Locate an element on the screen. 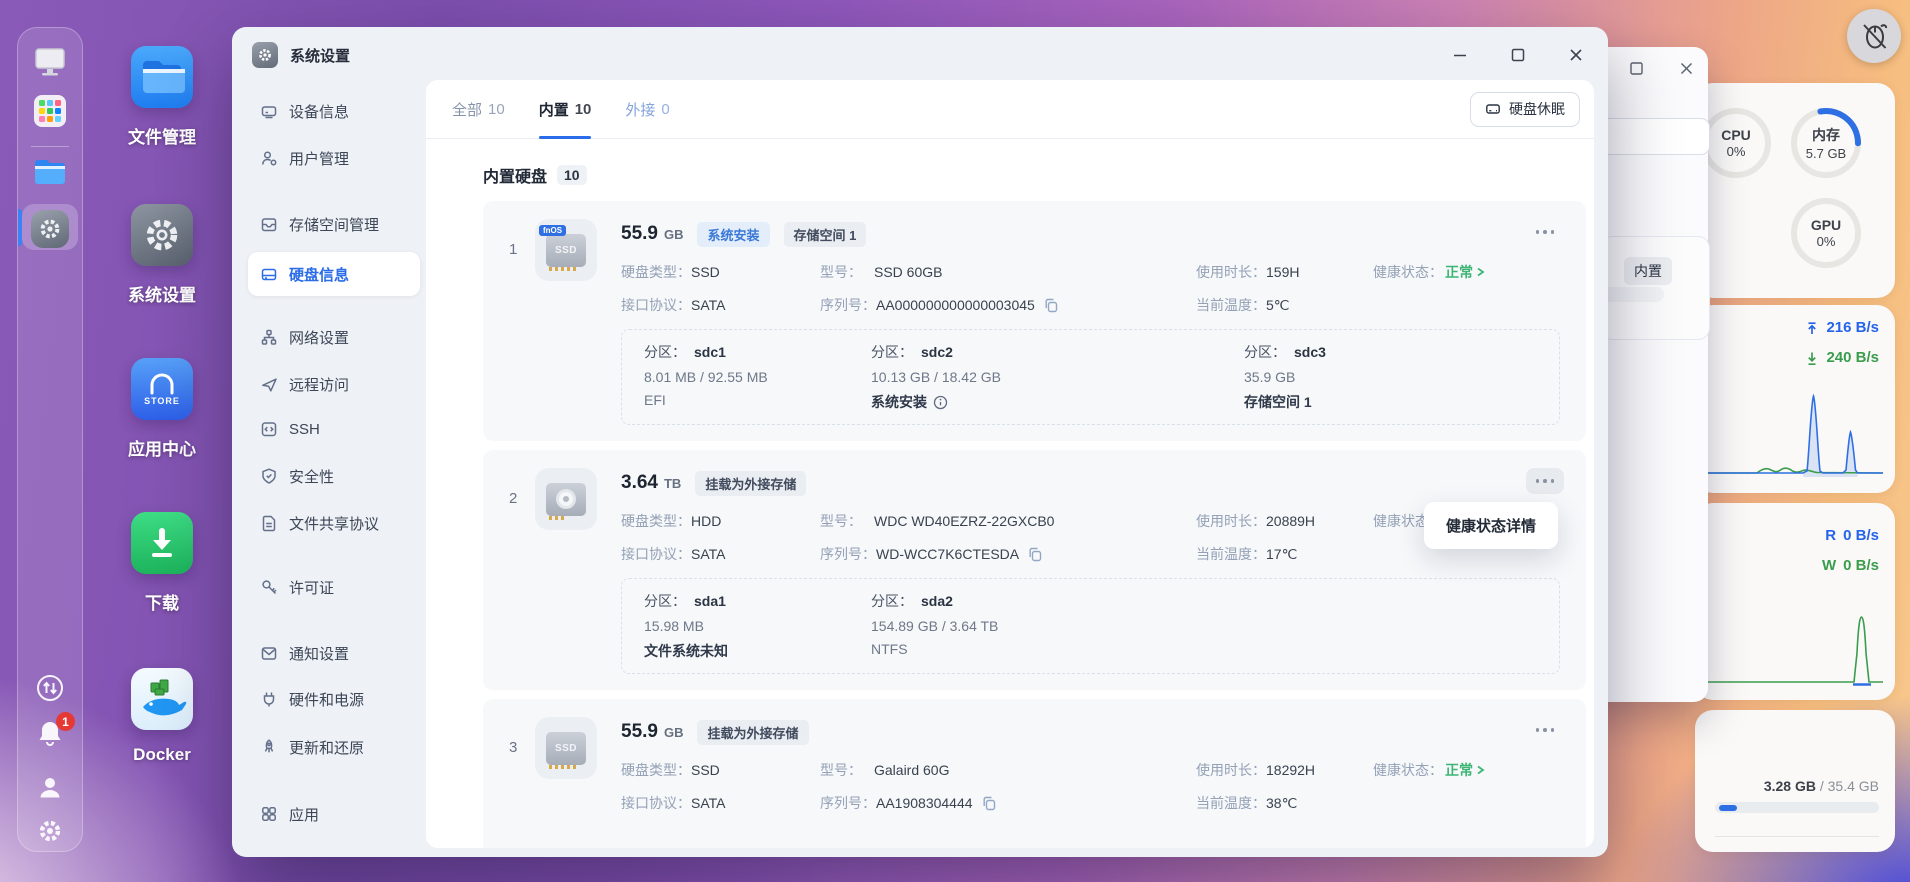 This screenshot has width=1910, height=882. monitor-storage-card: 3.28 GB / 35.4 GB is located at coordinates (1795, 781).